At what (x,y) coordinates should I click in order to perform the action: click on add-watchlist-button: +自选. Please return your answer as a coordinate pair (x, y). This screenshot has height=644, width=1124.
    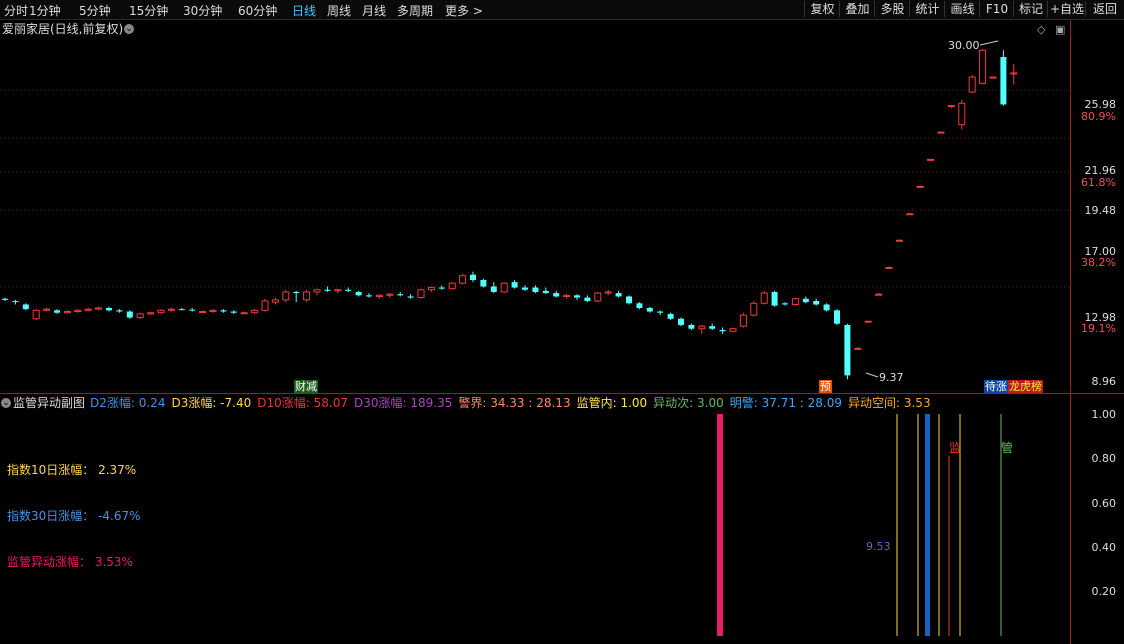
    Looking at the image, I should click on (1066, 9).